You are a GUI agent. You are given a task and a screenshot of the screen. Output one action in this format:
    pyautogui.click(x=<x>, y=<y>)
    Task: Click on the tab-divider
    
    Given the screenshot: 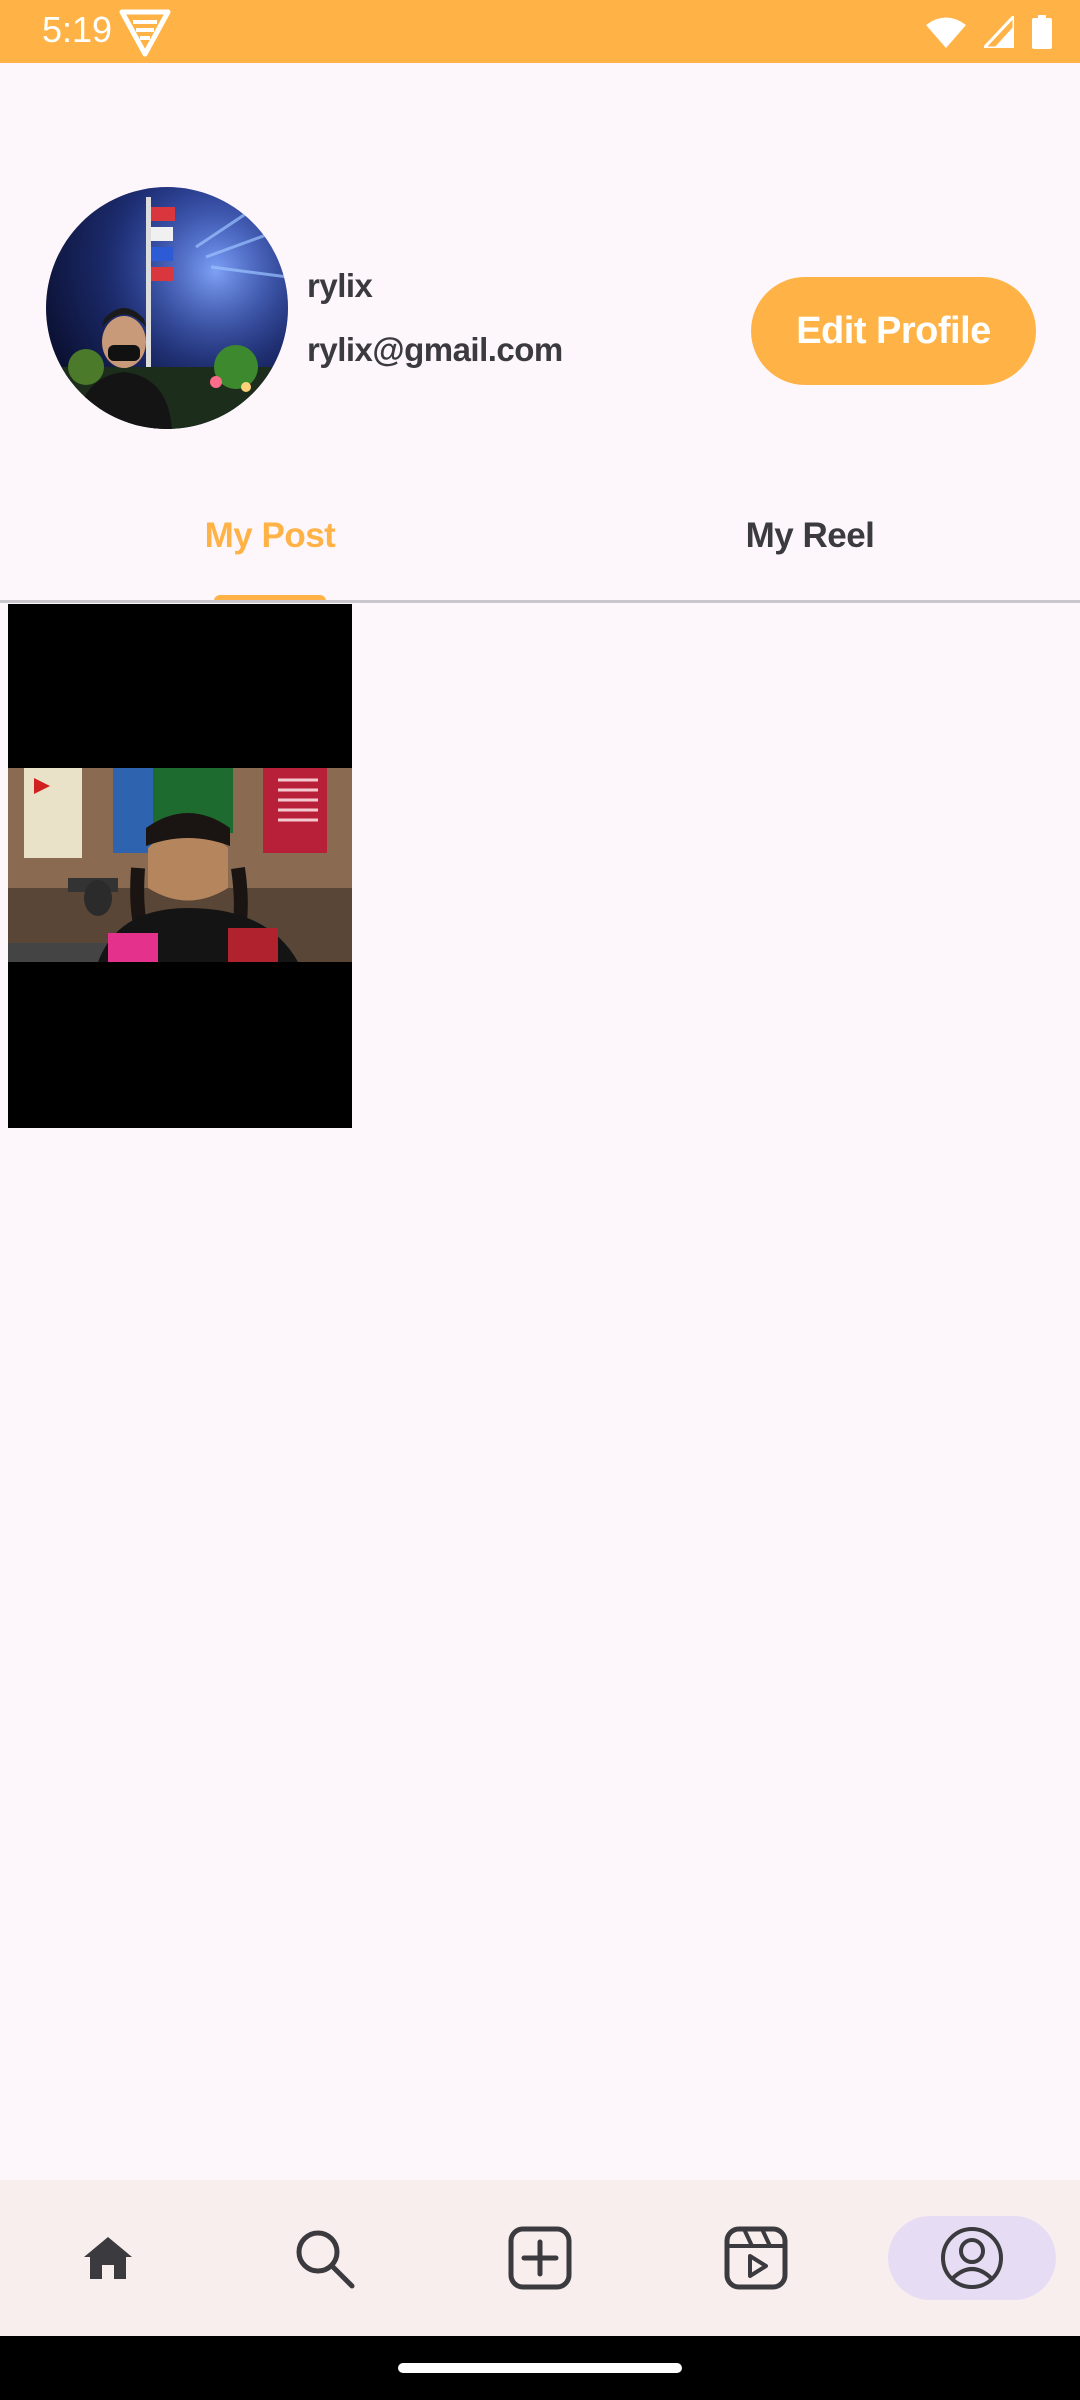 What is the action you would take?
    pyautogui.click(x=540, y=601)
    